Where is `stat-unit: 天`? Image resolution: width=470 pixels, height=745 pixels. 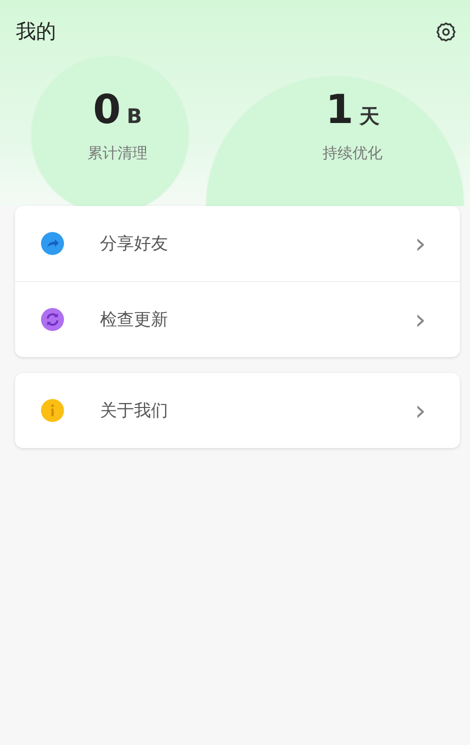
stat-unit: 天 is located at coordinates (369, 116).